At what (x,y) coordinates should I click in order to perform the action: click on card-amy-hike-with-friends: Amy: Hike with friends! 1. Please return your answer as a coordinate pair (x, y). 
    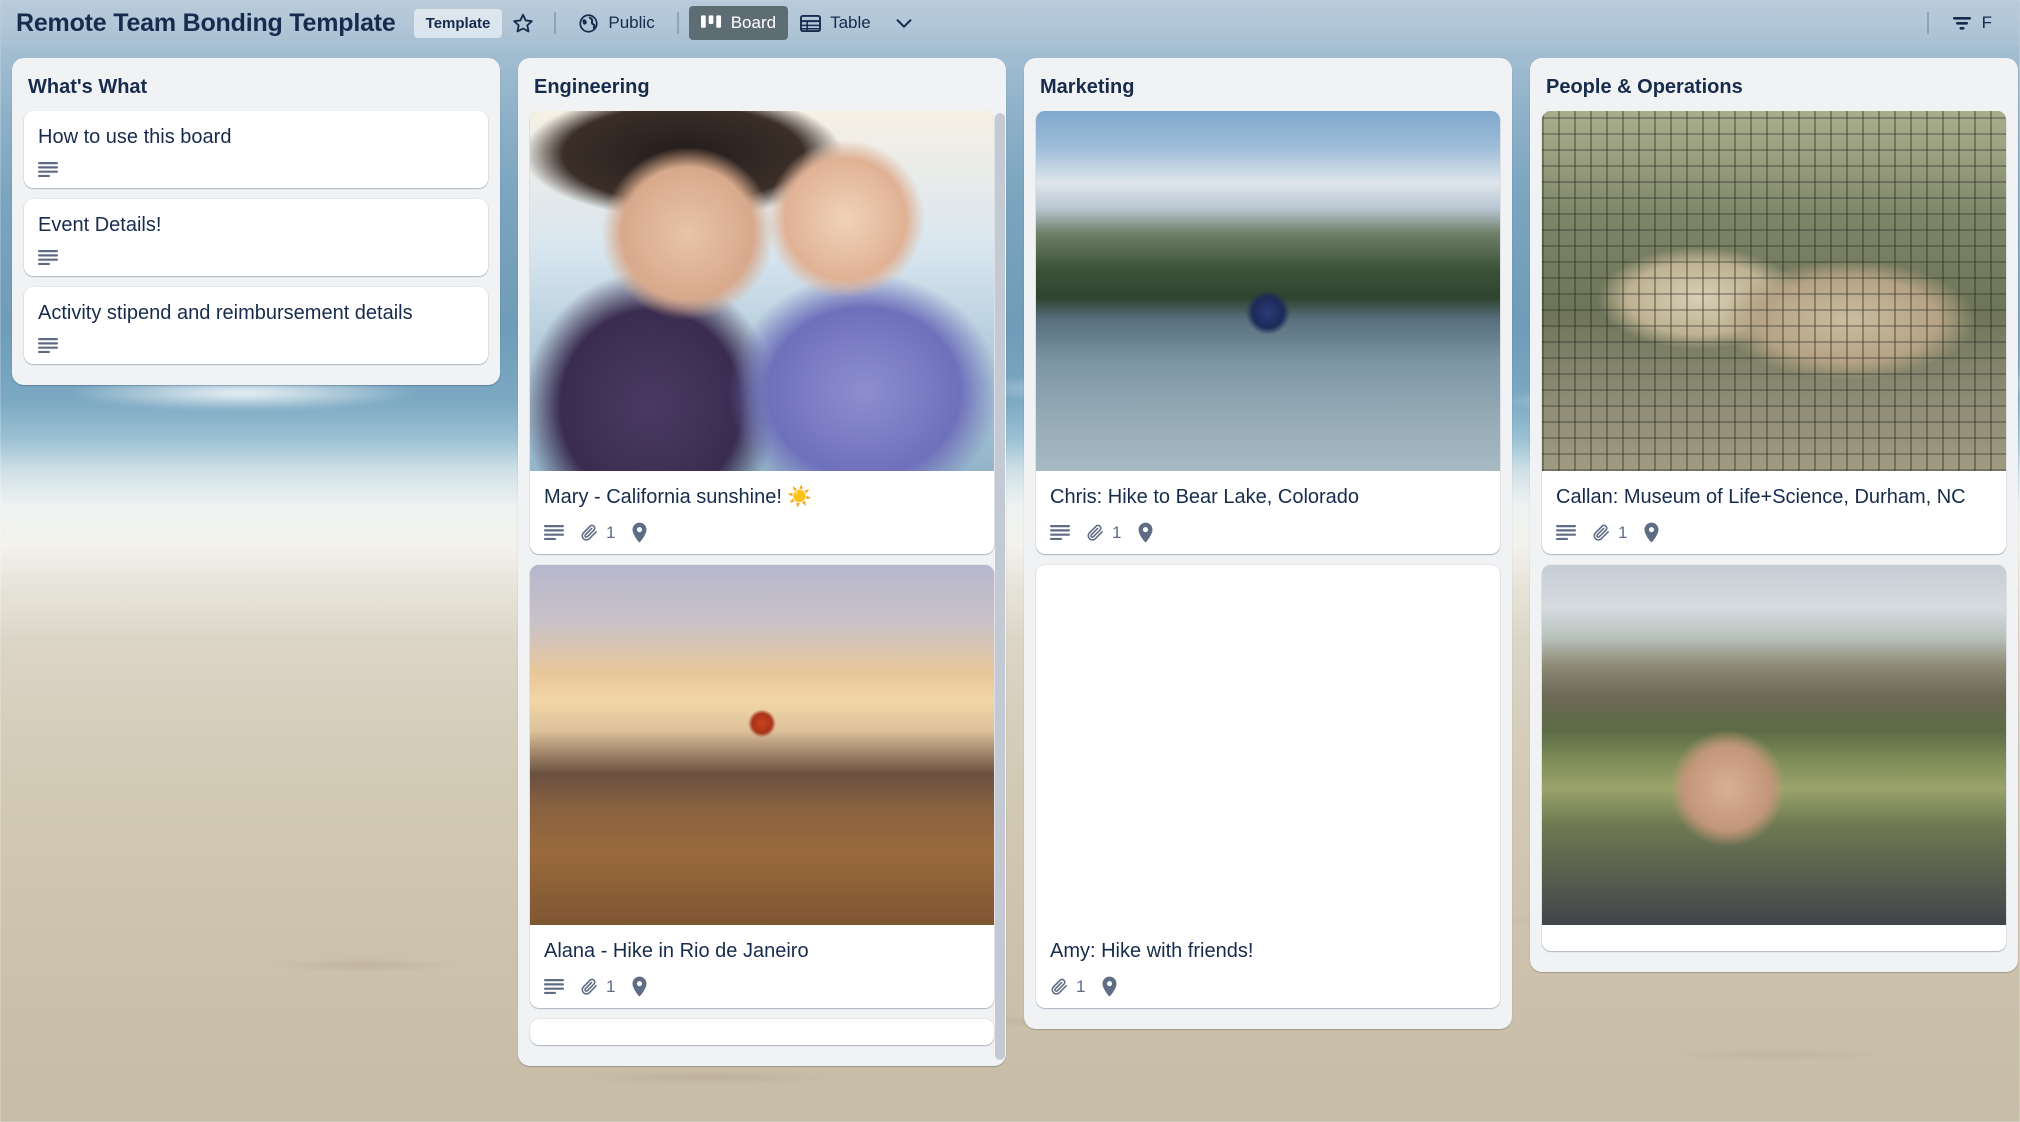
    Looking at the image, I should click on (1268, 786).